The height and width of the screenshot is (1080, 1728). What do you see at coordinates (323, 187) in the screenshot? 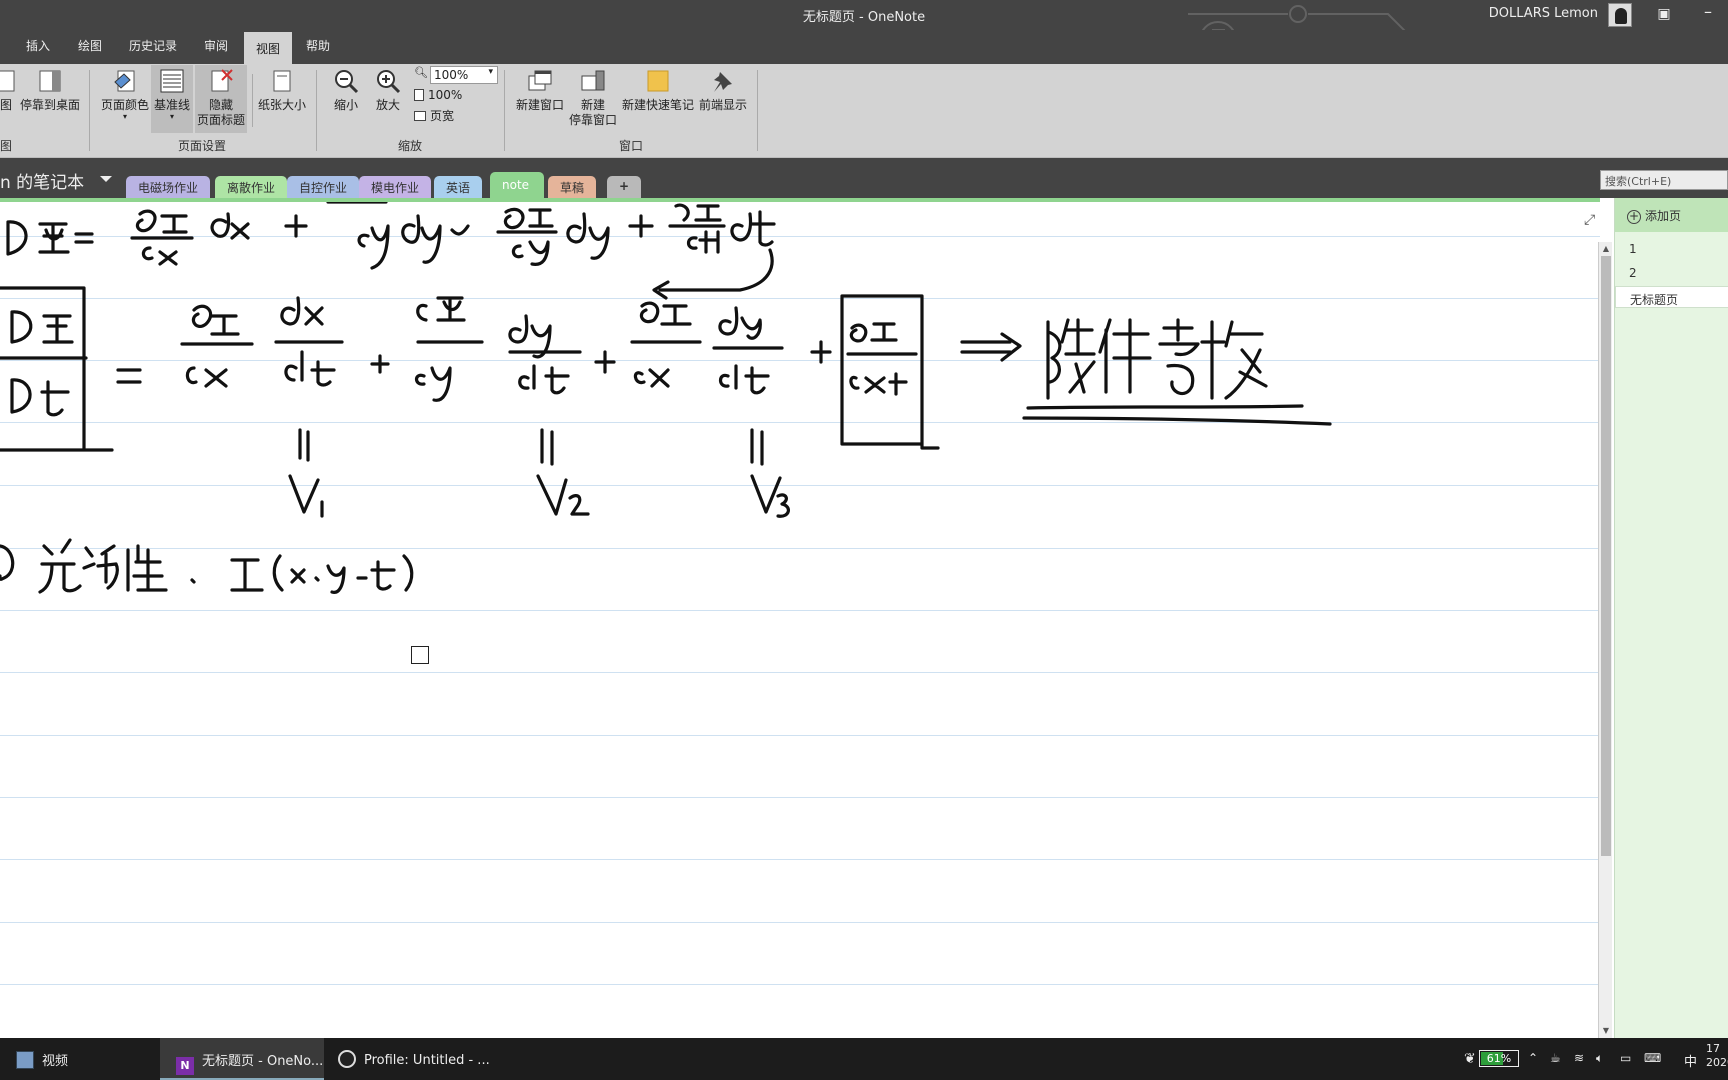
I see `section-tab: 自控作业` at bounding box center [323, 187].